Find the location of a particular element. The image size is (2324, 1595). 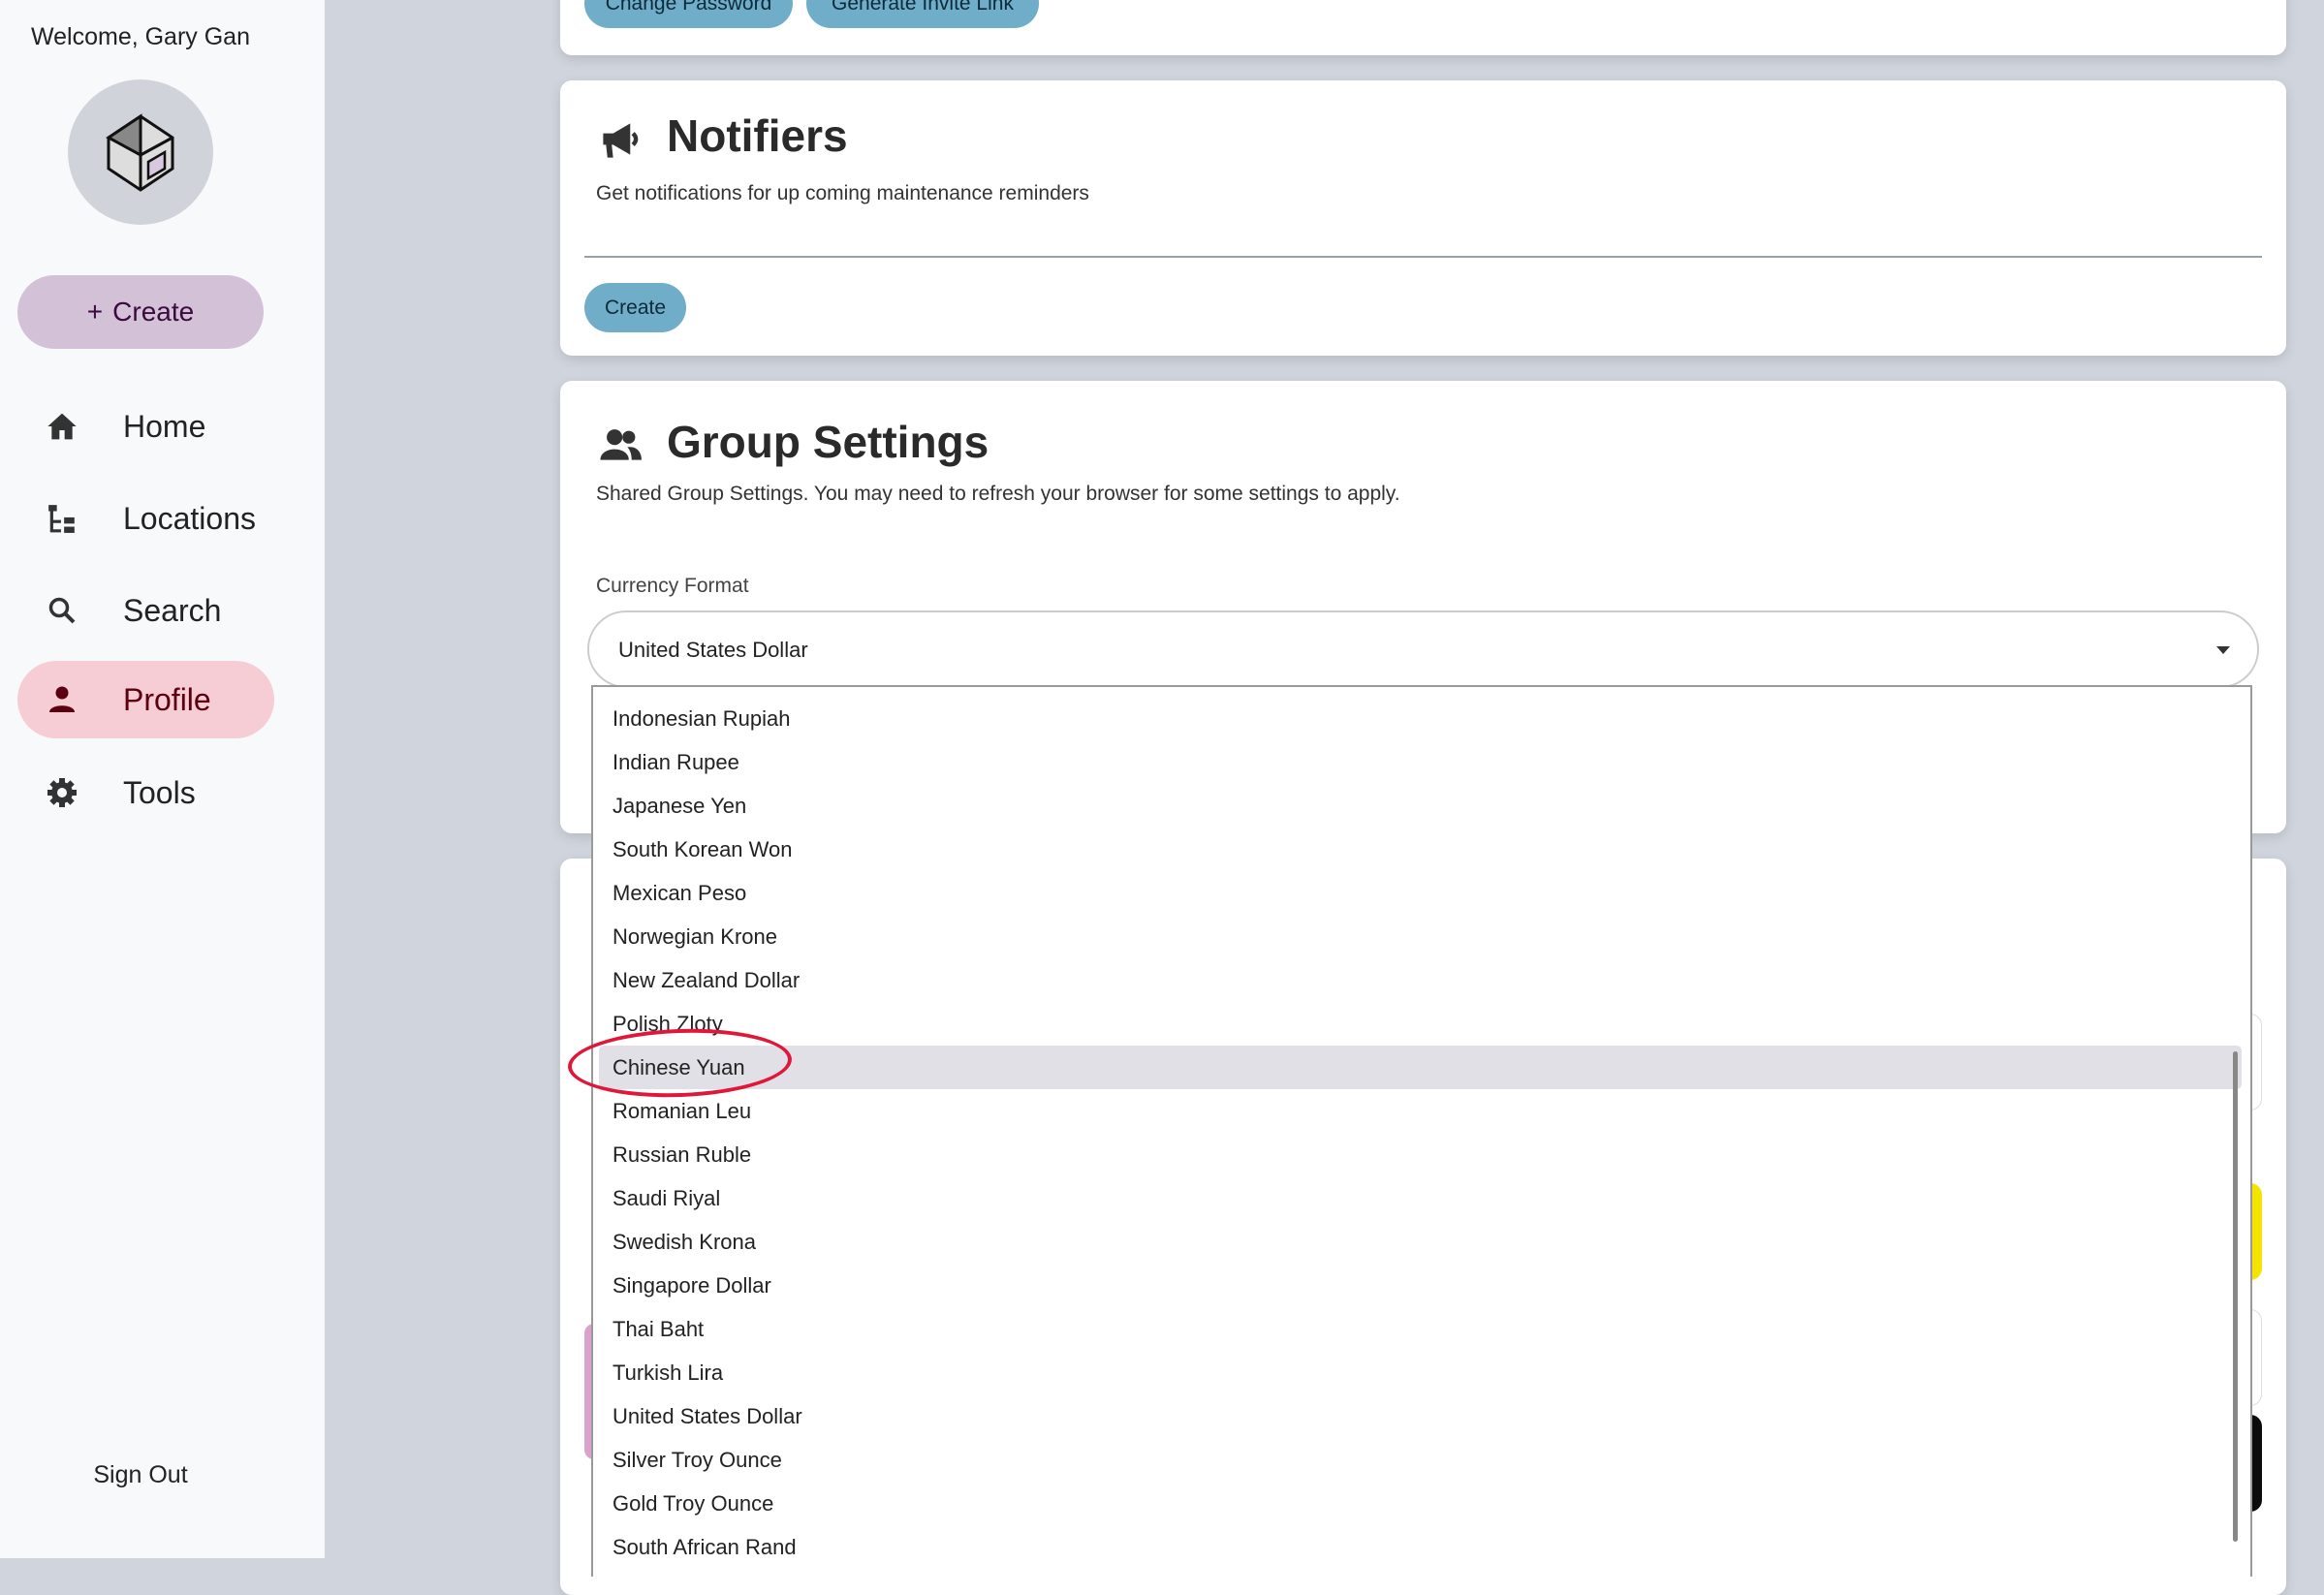

currency-option: Mexican Peso is located at coordinates (679, 893).